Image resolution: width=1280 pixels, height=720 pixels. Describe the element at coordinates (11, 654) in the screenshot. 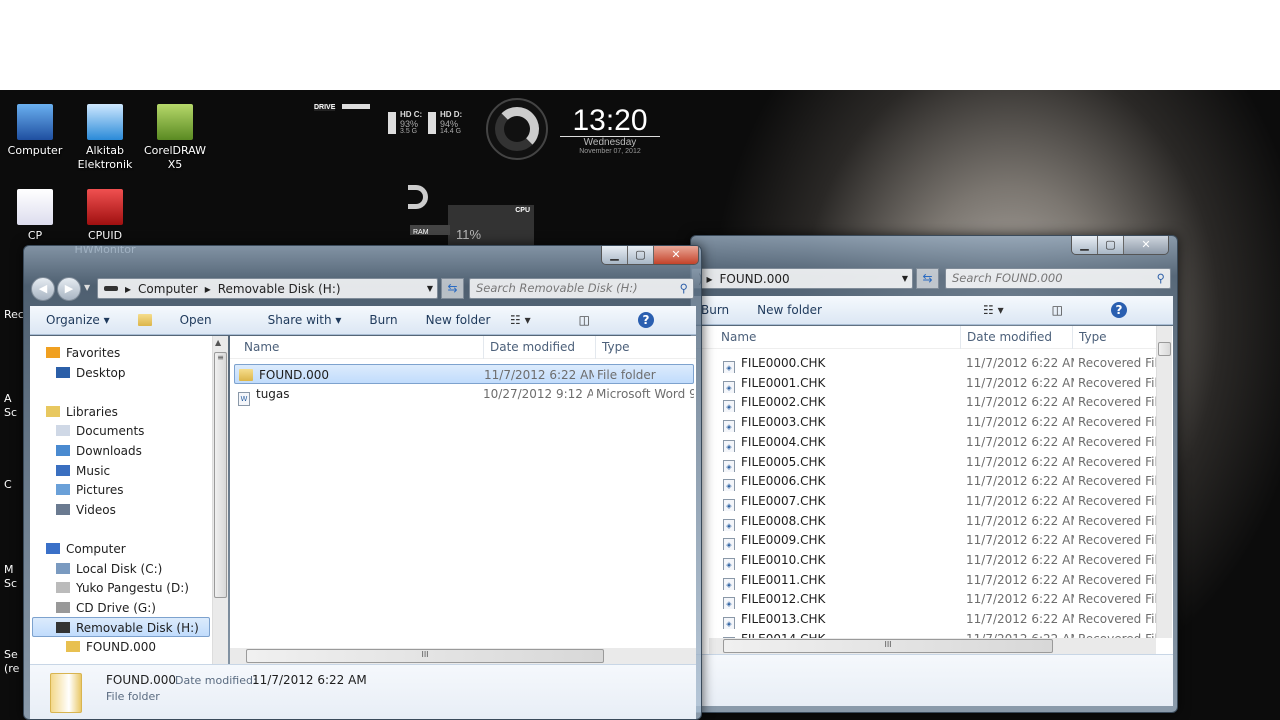

I see `desktop-icon-label-partial: Se` at that location.